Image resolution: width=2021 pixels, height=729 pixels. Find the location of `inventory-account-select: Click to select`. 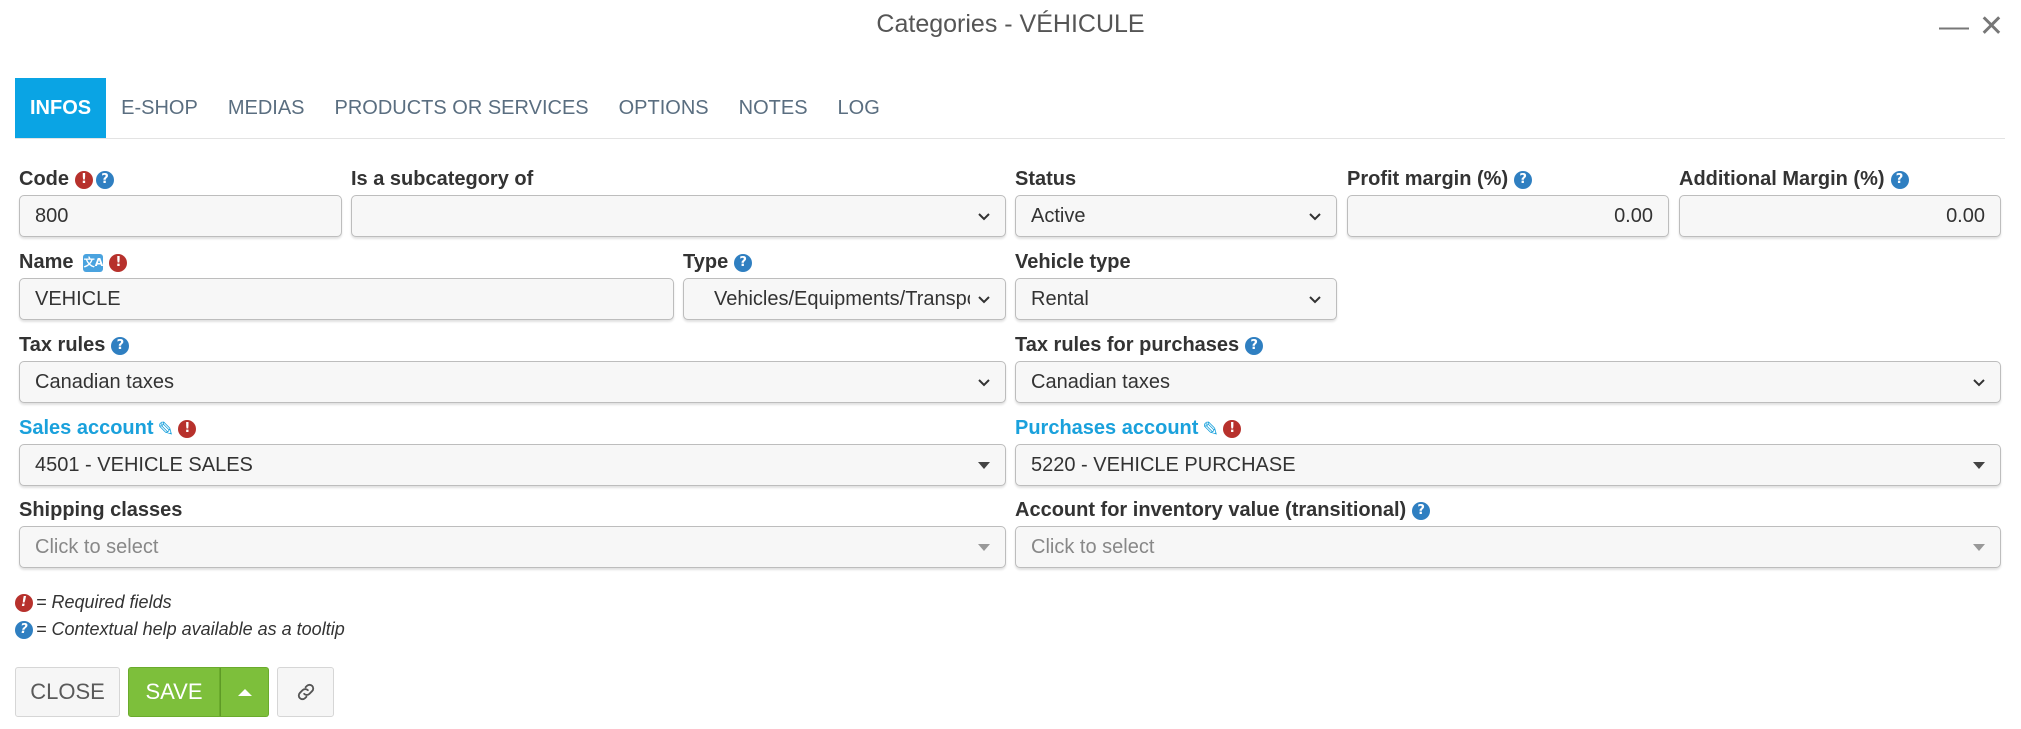

inventory-account-select: Click to select is located at coordinates (1508, 547).